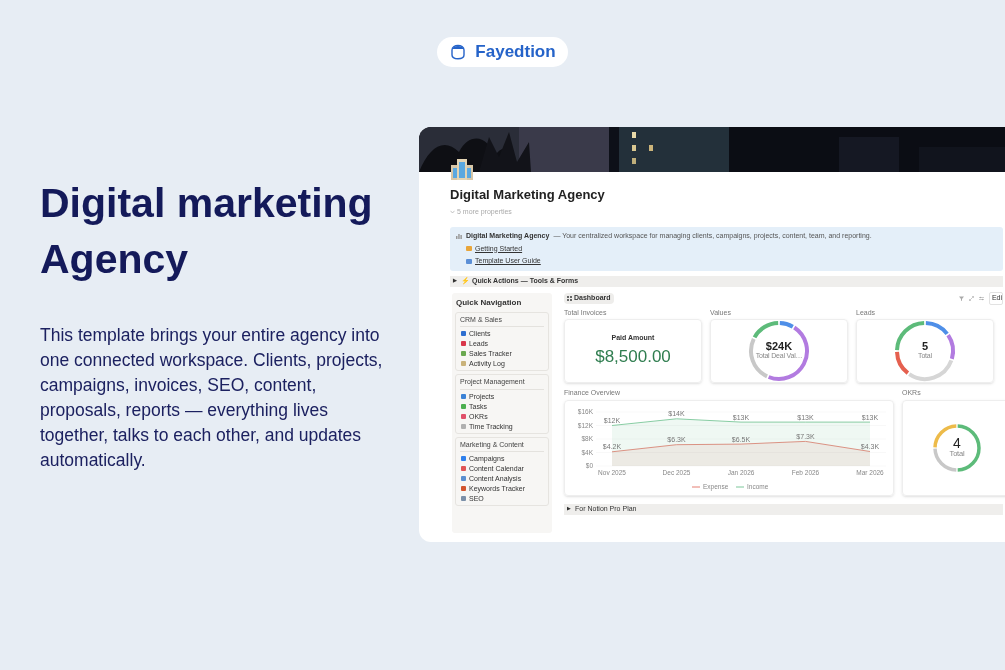 This screenshot has height=670, width=1005. Describe the element at coordinates (207, 231) in the screenshot. I see `hero-title: Digital marketing Agency` at that location.